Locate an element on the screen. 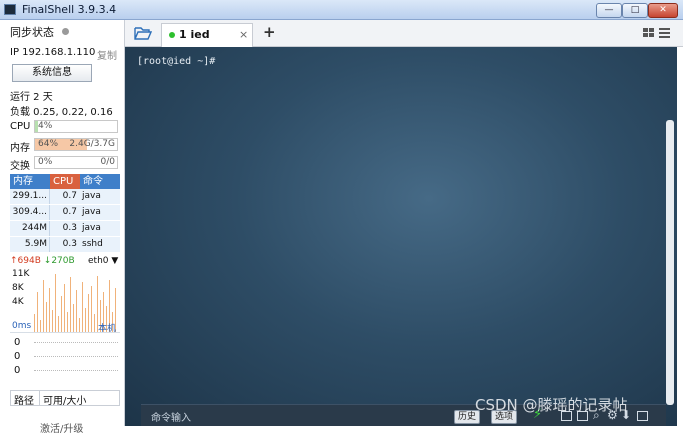 The image size is (683, 435). upload-speed: 694B is located at coordinates (29, 261).